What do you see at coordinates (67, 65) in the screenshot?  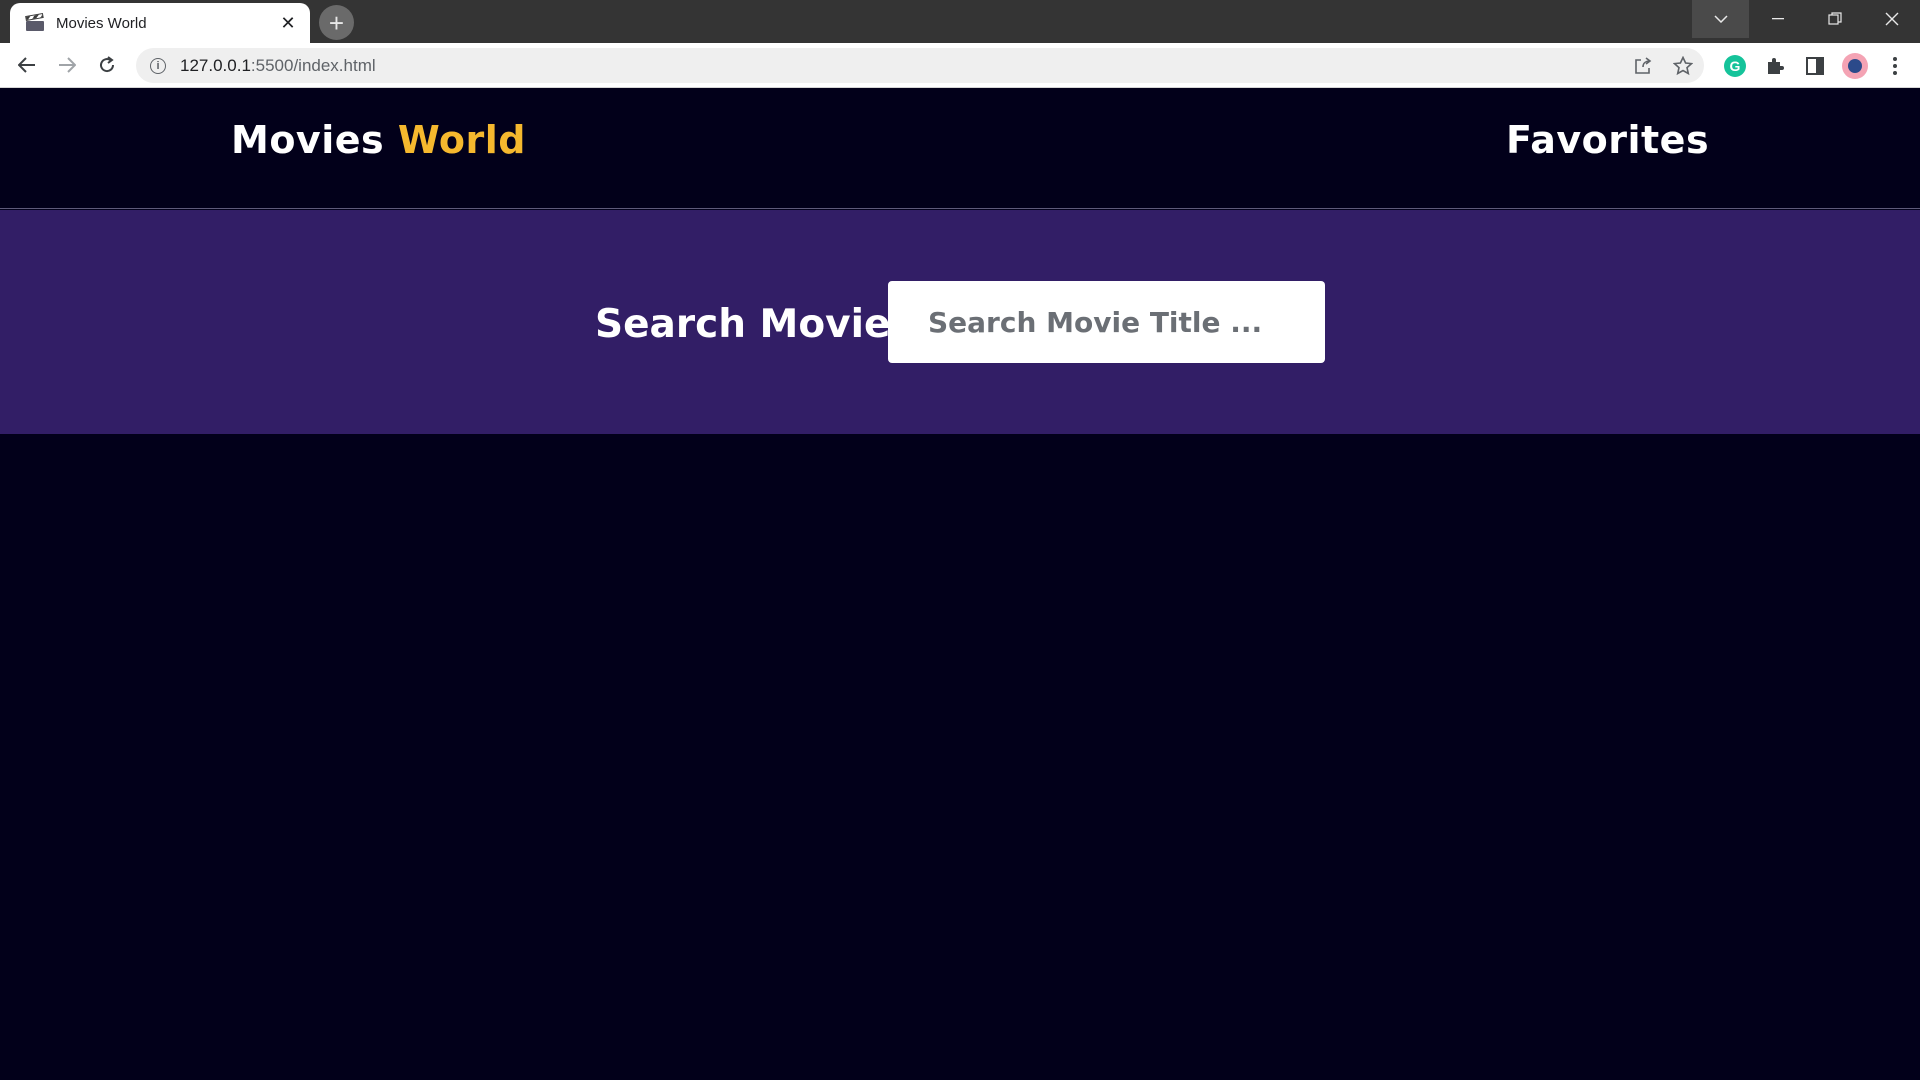 I see `forward-arrow-icon` at bounding box center [67, 65].